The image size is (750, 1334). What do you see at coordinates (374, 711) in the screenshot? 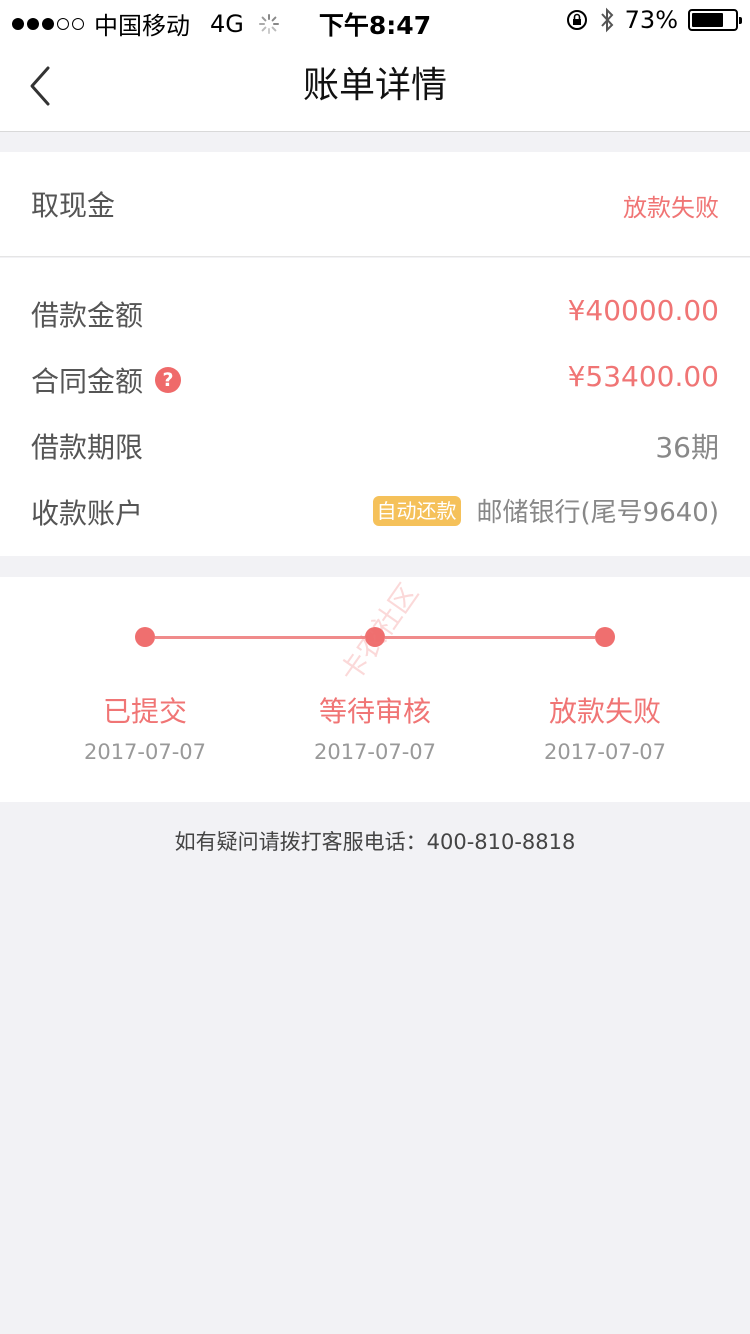
I see `step-title: 等待审核` at bounding box center [374, 711].